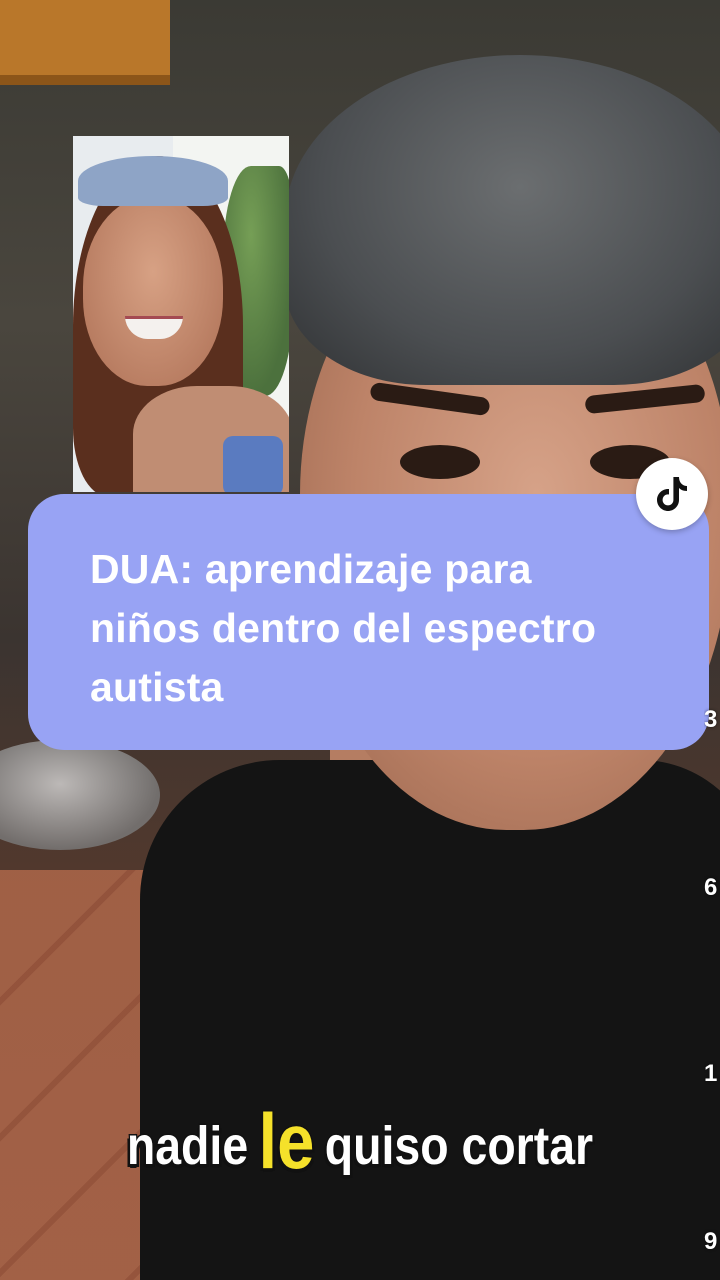 This screenshot has height=1280, width=720. I want to click on edge-count-4: 9, so click(711, 1241).